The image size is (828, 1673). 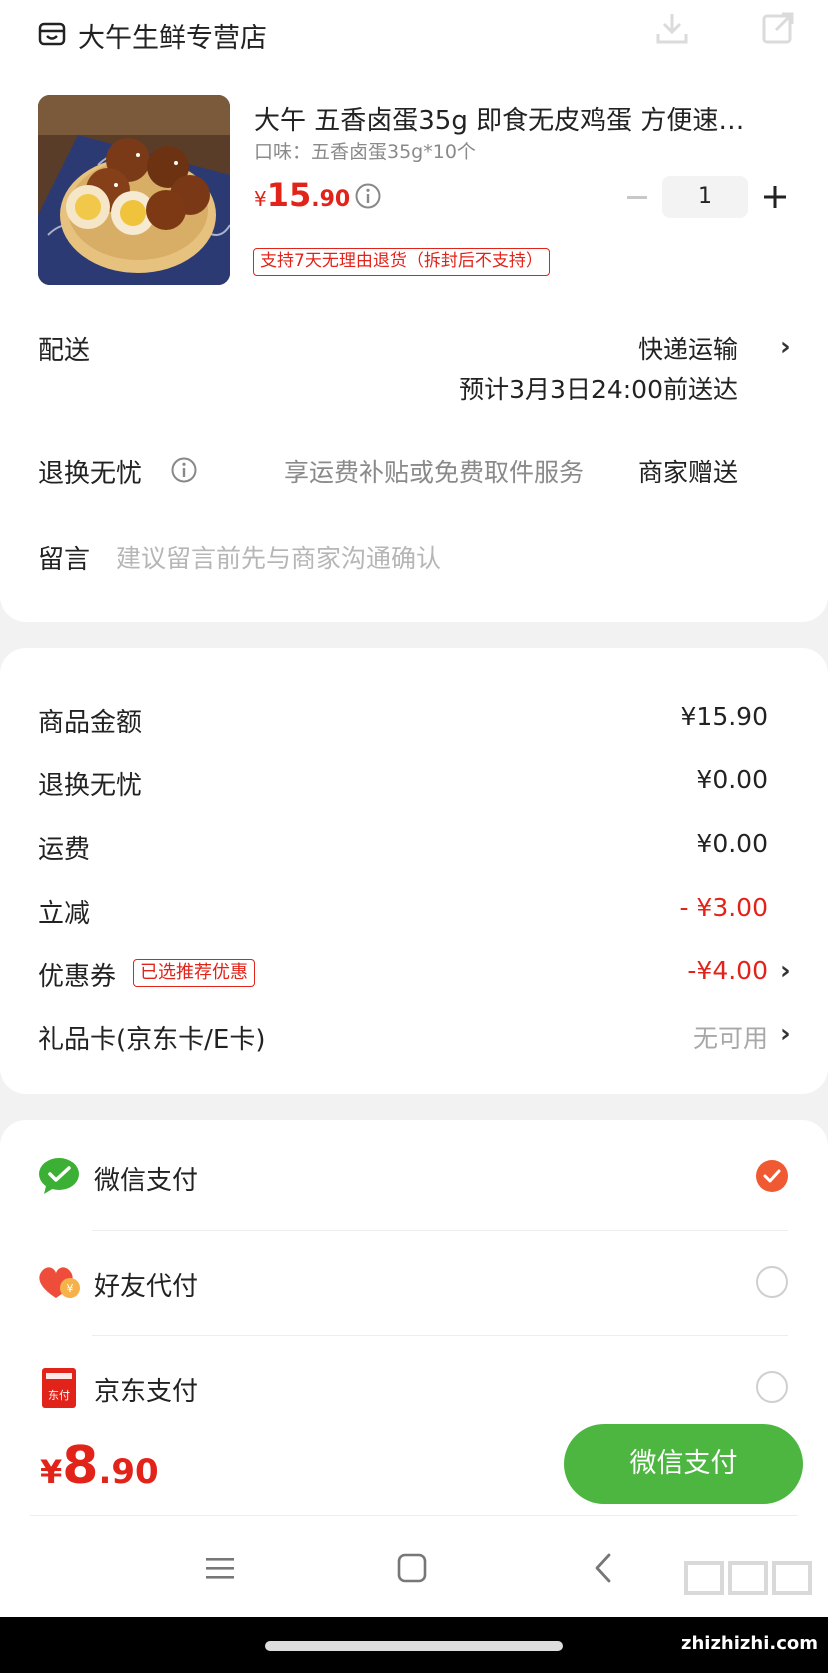 I want to click on share-icon, so click(x=778, y=28).